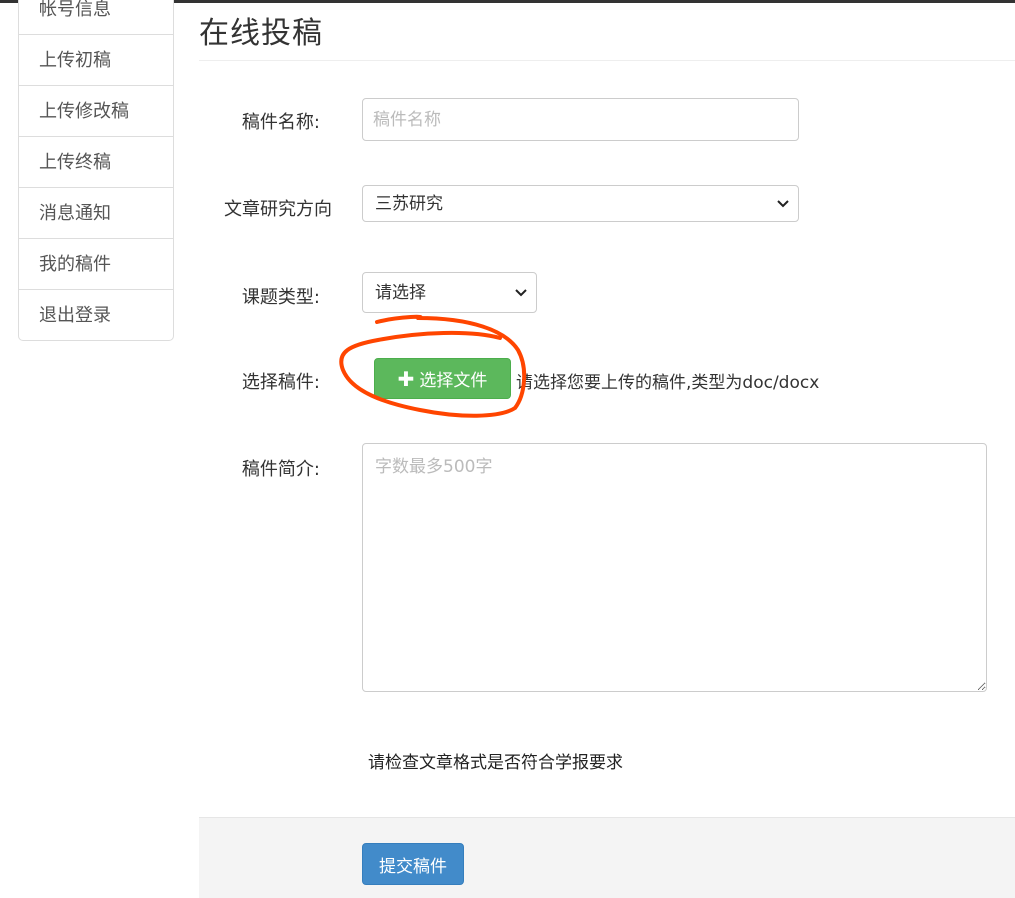 The height and width of the screenshot is (898, 1015). I want to click on form-footer: 提交稿件, so click(607, 857).